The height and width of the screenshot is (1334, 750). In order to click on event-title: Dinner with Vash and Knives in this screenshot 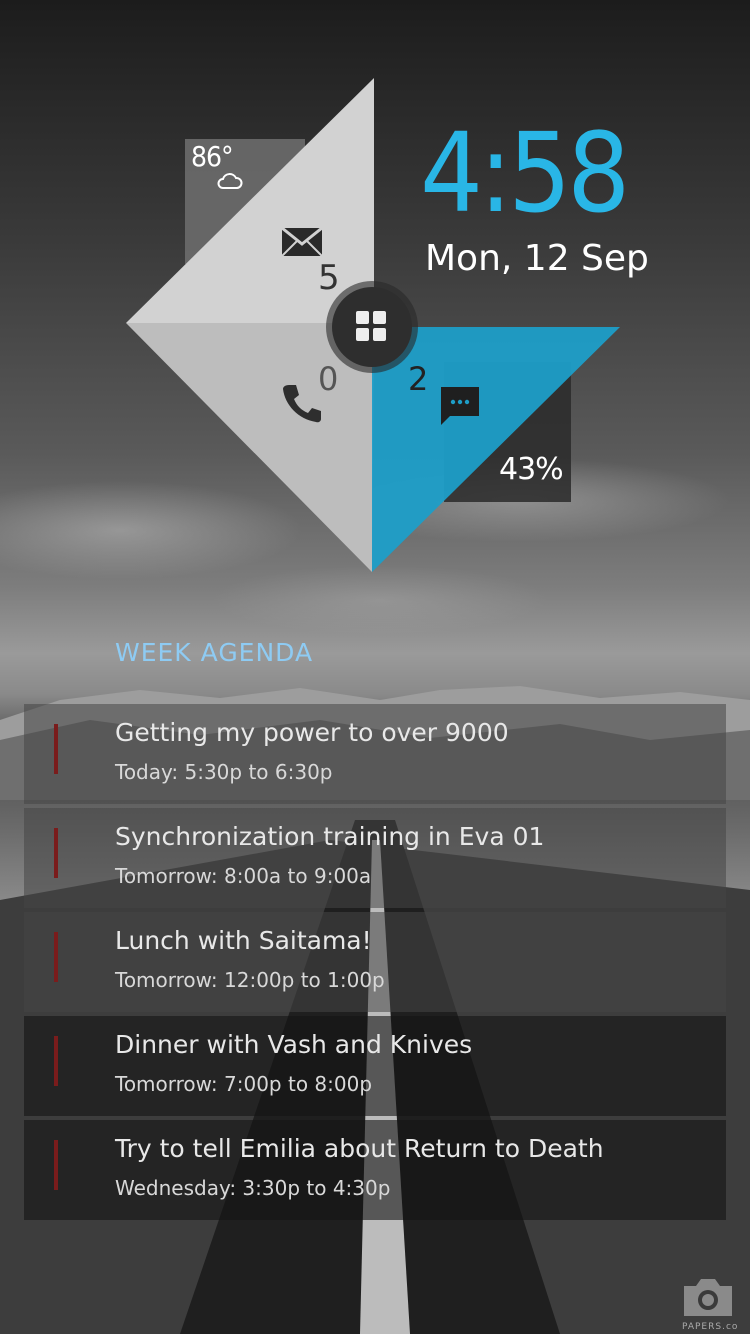, I will do `click(294, 1044)`.